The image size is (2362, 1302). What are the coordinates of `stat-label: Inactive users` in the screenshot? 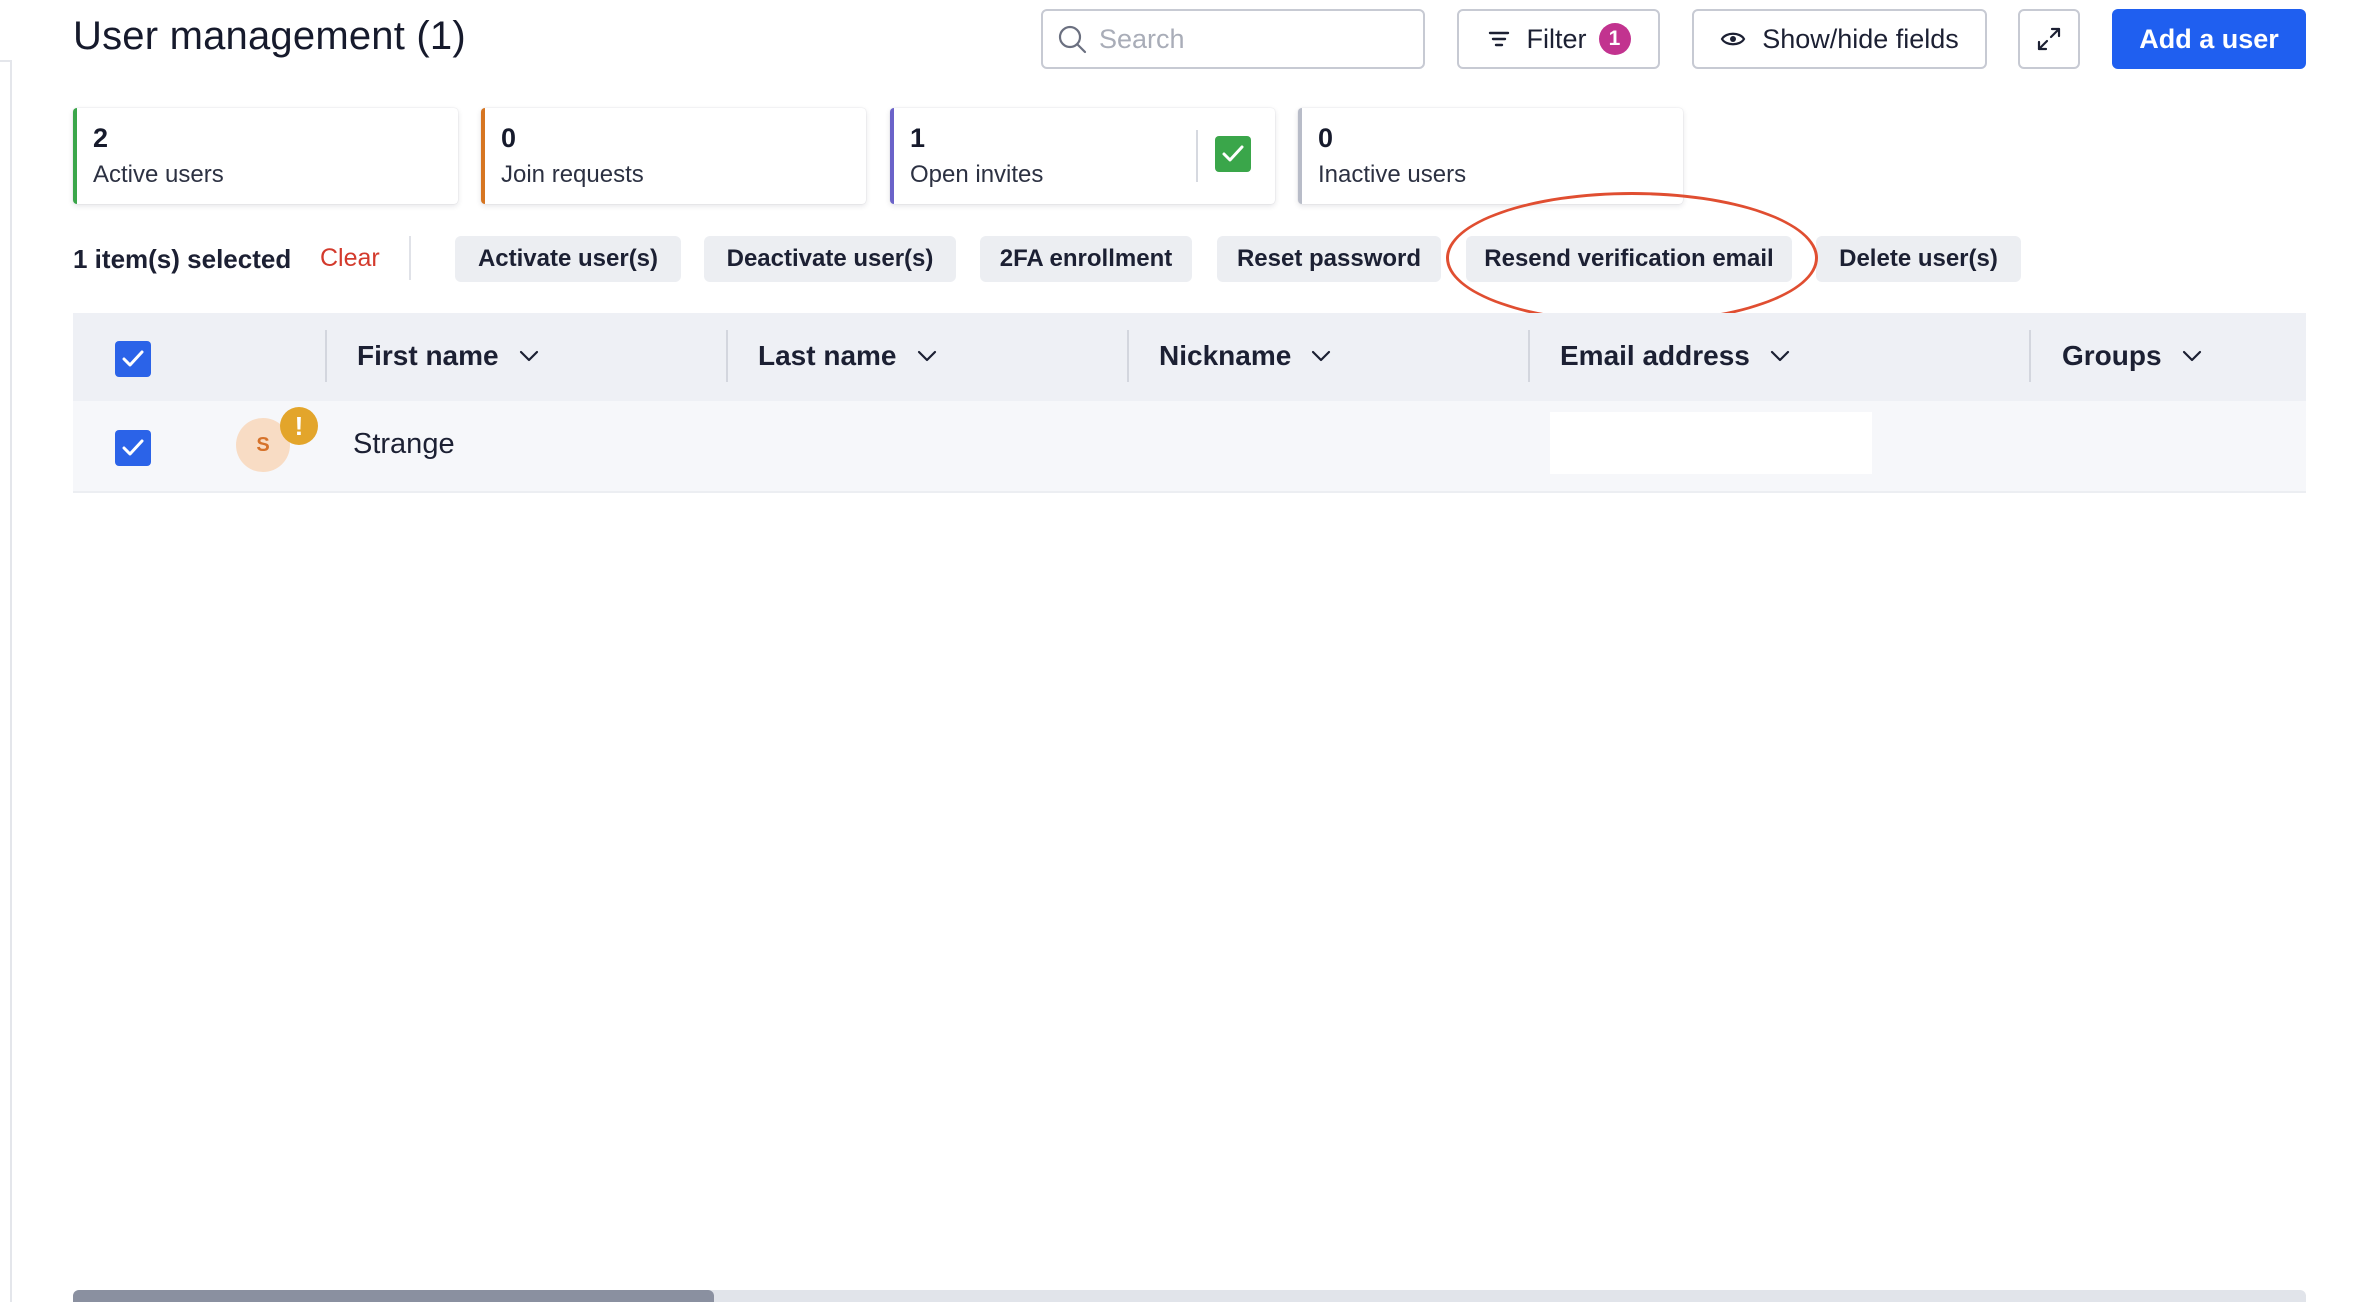 It's located at (1392, 174).